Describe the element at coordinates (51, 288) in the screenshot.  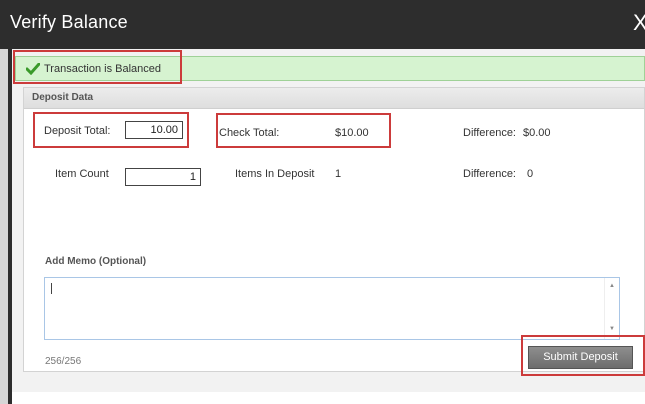
I see `text-caret` at that location.